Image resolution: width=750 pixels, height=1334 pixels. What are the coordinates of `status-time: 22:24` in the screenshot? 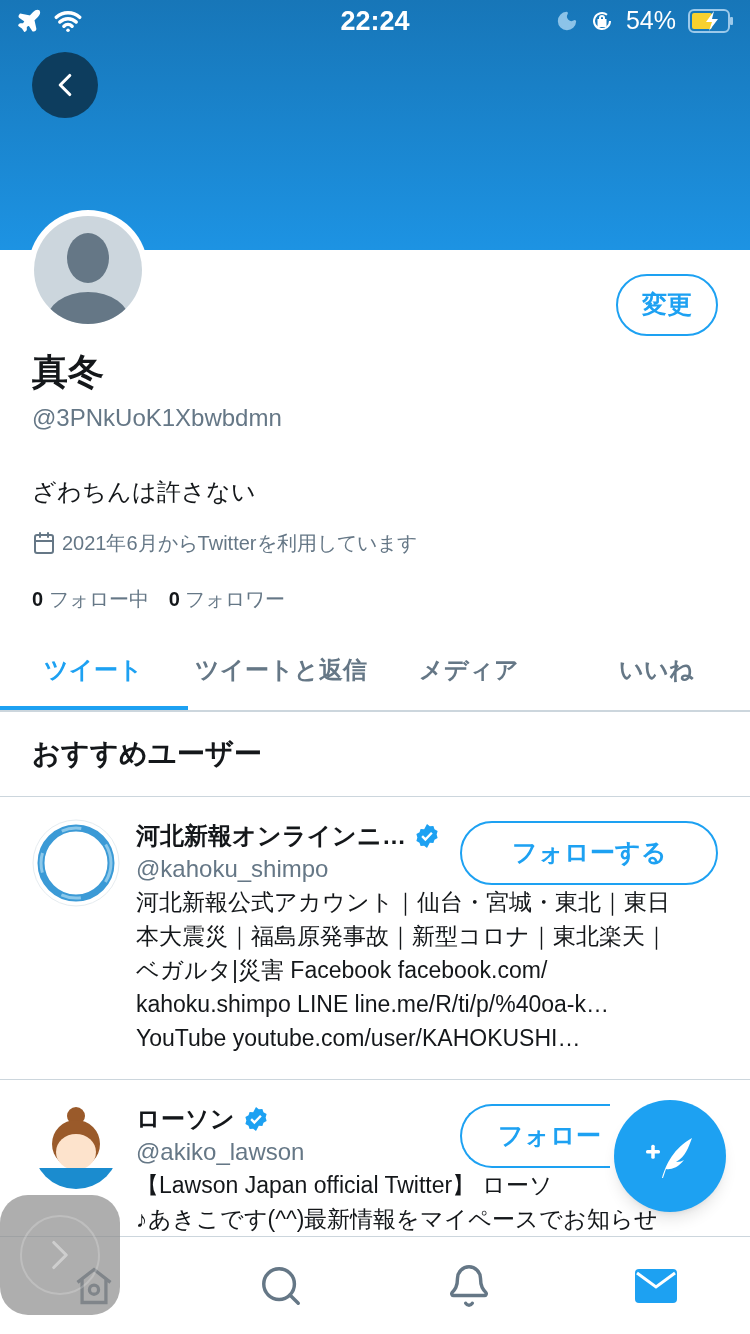 It's located at (375, 21).